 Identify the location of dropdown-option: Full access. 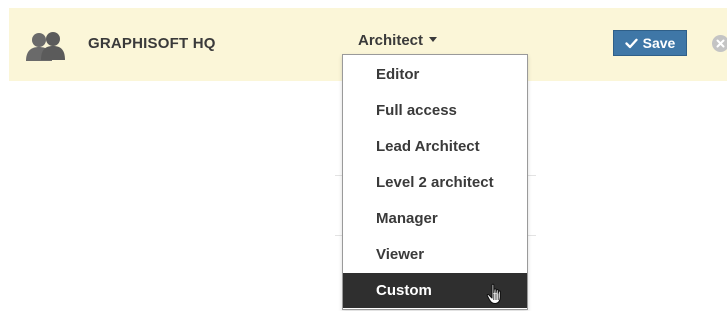
(435, 110).